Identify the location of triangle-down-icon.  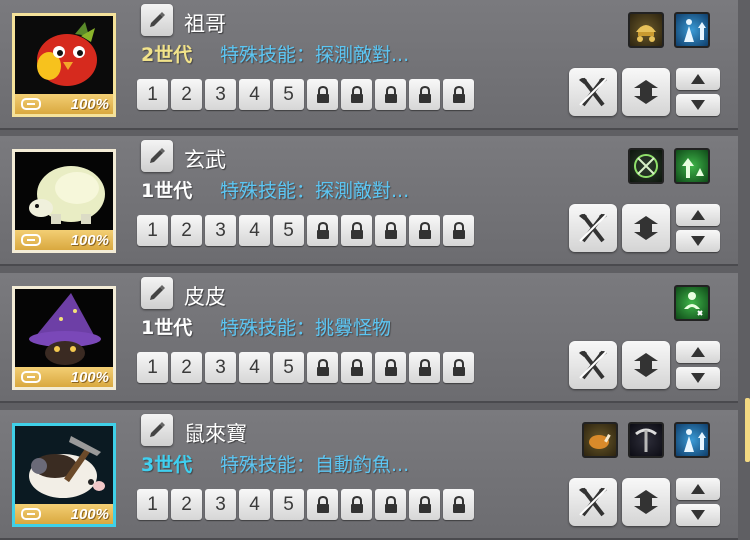
(698, 515).